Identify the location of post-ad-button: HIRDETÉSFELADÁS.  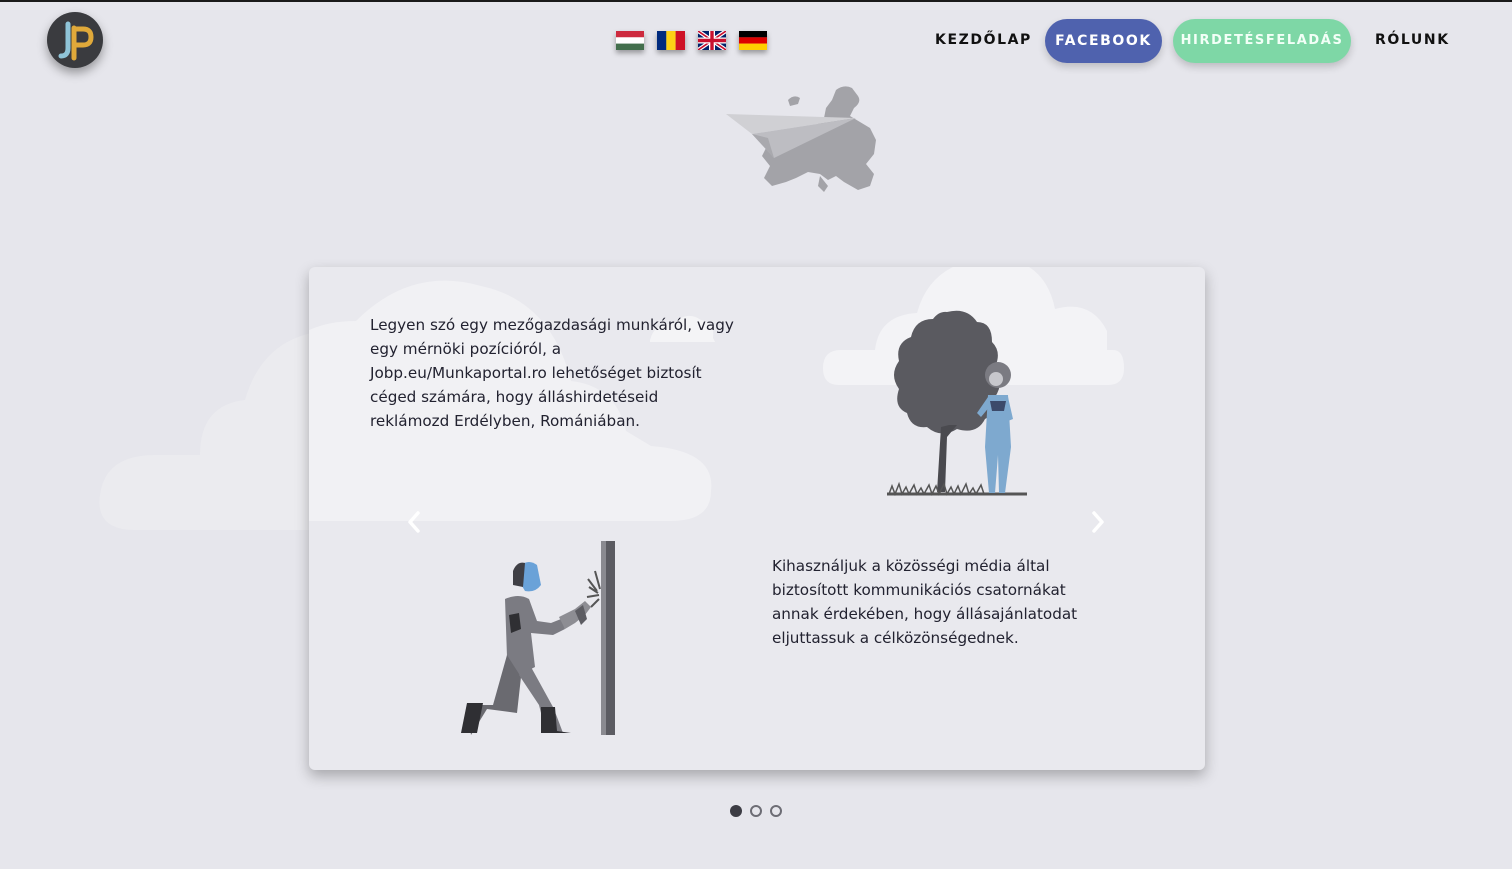
(1262, 41).